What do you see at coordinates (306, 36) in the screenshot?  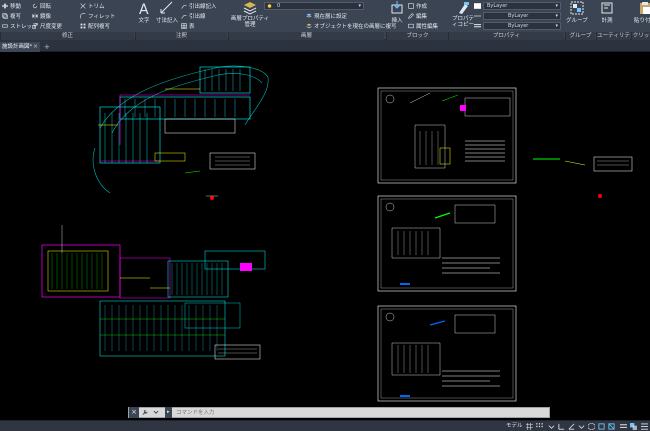 I see `layers-panel-title: 画層` at bounding box center [306, 36].